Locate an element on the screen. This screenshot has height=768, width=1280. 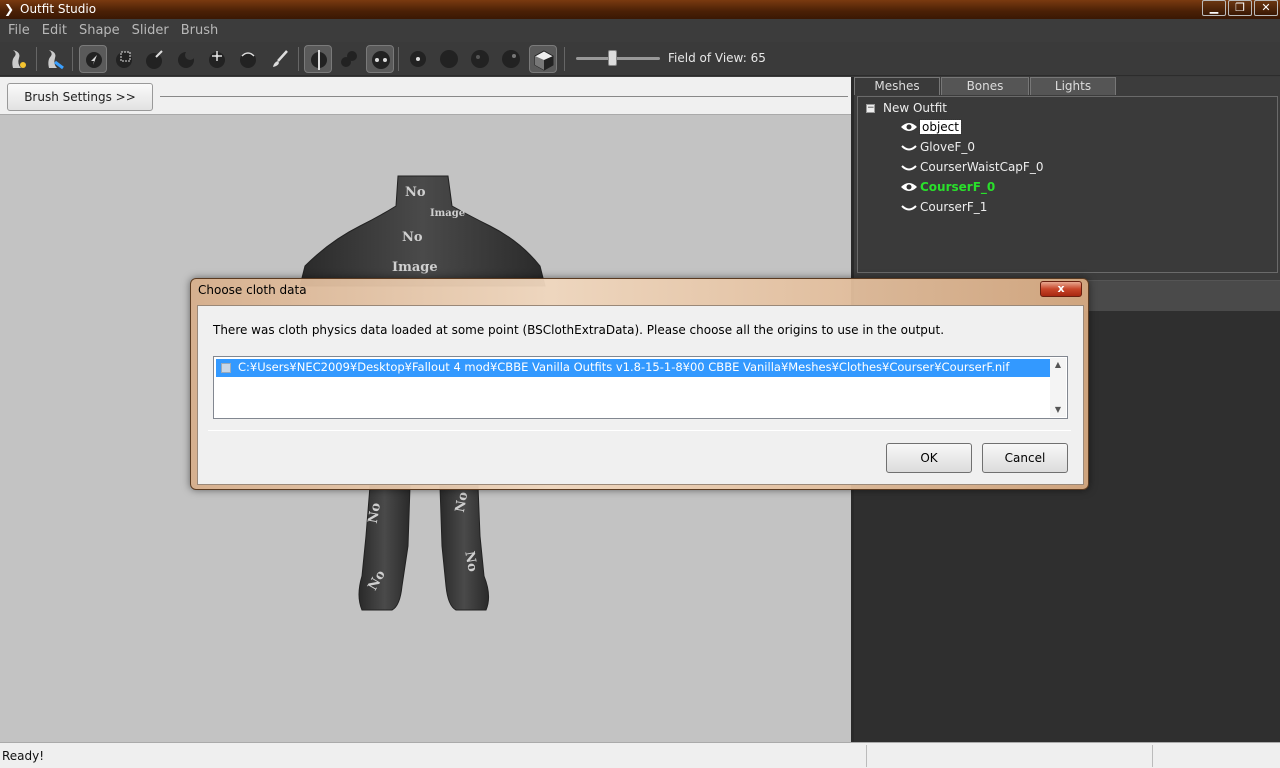
brush-settings-bar: Brush Settings >> is located at coordinates (425, 96).